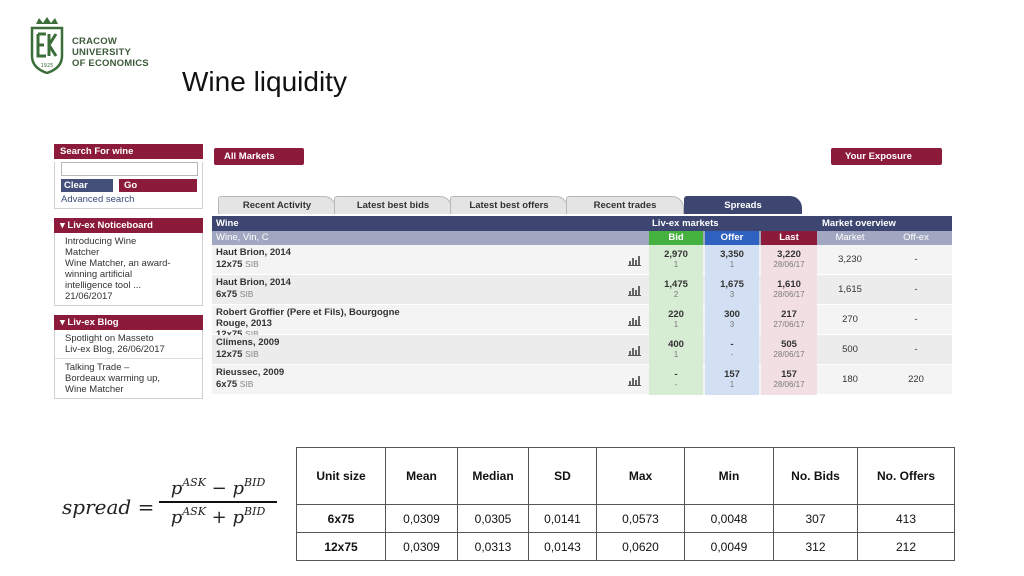 The height and width of the screenshot is (576, 1024). What do you see at coordinates (732, 320) in the screenshot?
I see `offer-cell: 300 3` at bounding box center [732, 320].